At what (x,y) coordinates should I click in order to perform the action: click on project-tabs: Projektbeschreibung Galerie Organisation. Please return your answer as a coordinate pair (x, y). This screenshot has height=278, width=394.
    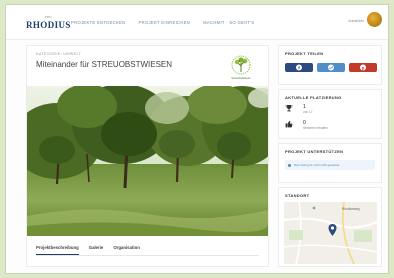
    Looking at the image, I should click on (88, 250).